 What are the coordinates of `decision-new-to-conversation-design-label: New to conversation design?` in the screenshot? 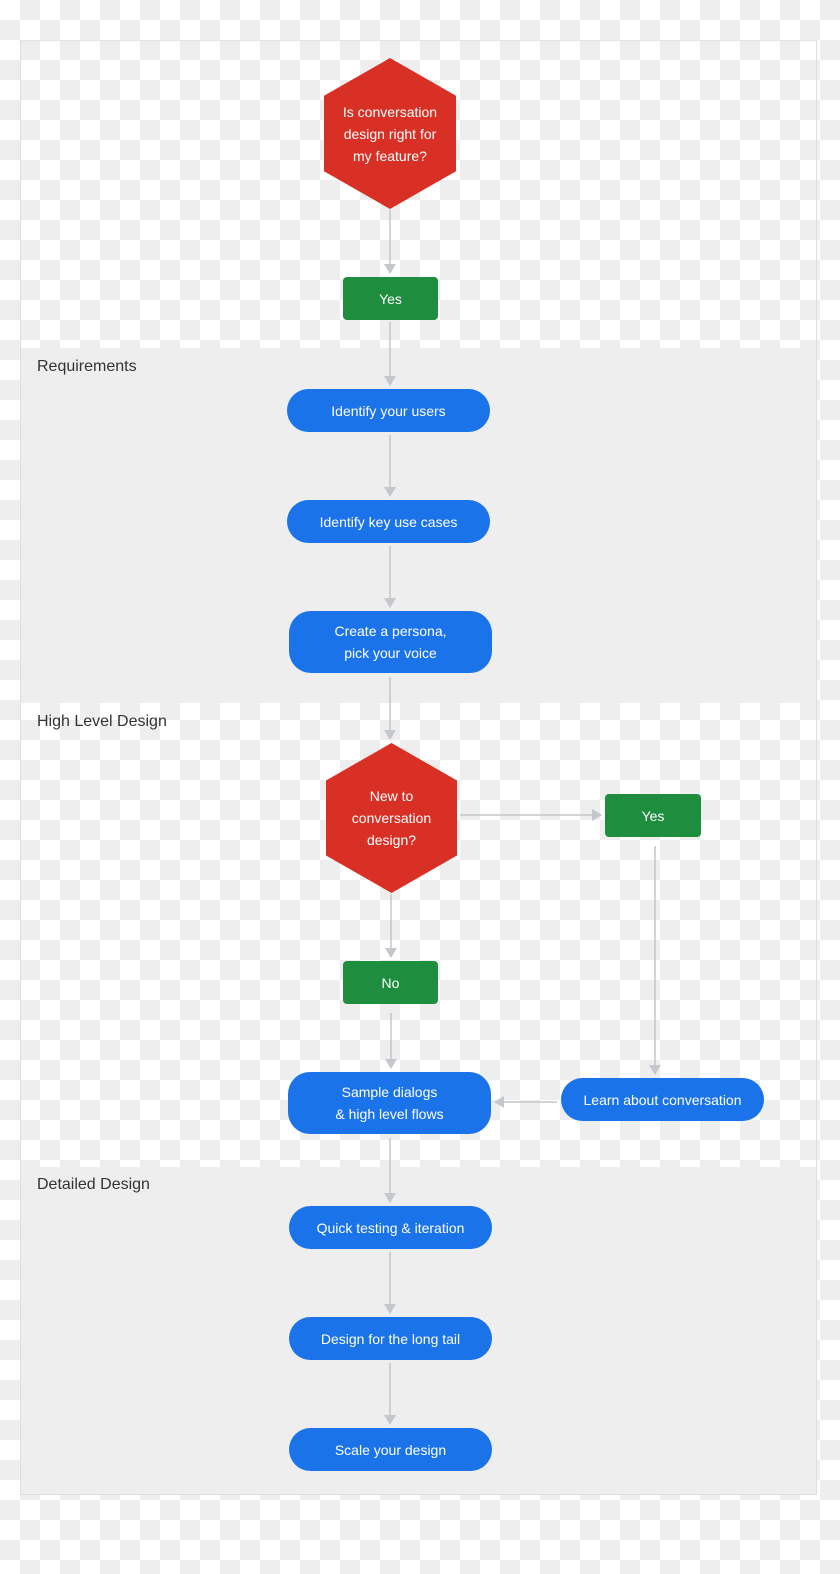 It's located at (391, 818).